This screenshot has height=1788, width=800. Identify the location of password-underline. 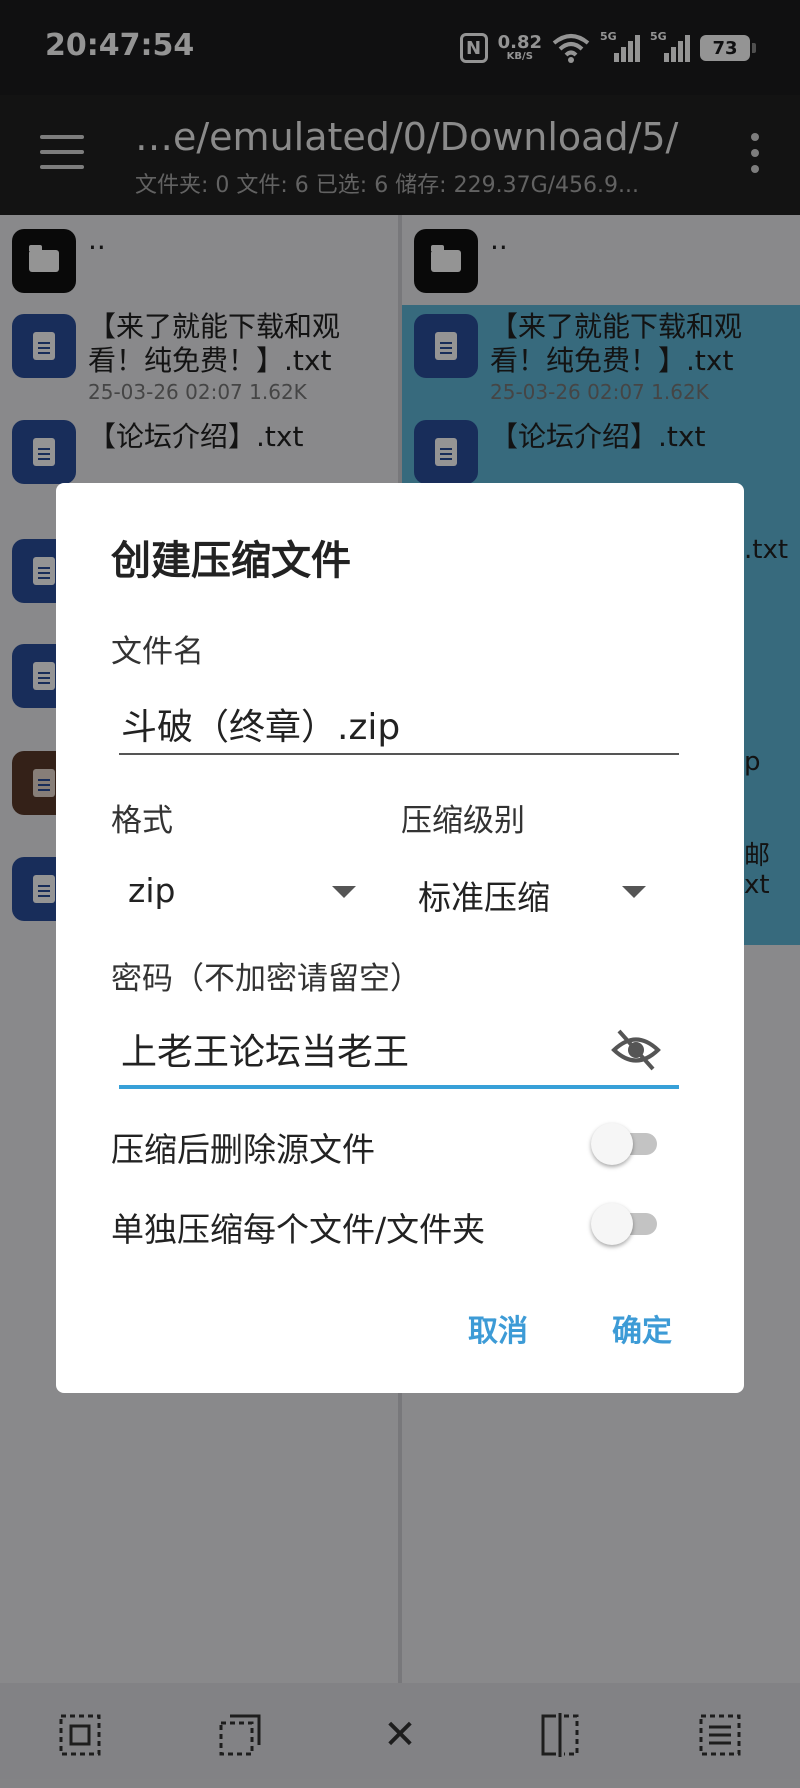
(399, 1087).